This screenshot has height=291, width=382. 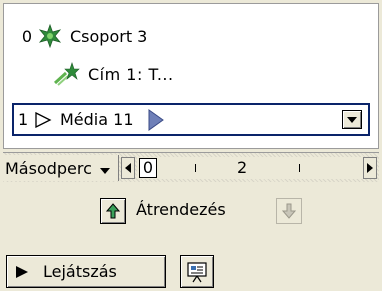 I want to click on slide-show-button, so click(x=197, y=271).